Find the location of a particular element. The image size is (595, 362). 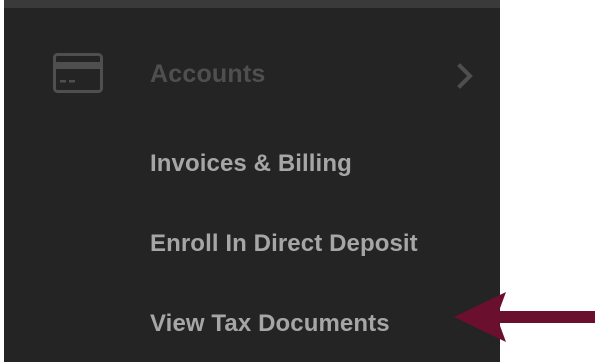

arrow-left-icon is located at coordinates (524, 317).